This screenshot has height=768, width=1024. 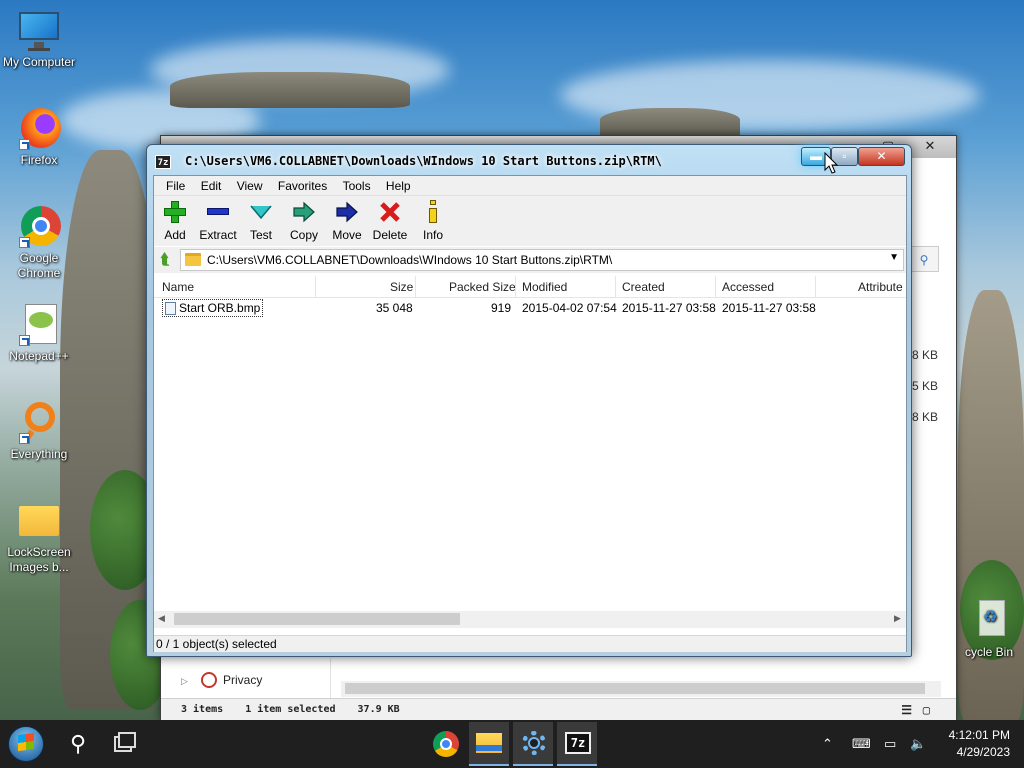 I want to click on monitor-icon, so click(x=39, y=30).